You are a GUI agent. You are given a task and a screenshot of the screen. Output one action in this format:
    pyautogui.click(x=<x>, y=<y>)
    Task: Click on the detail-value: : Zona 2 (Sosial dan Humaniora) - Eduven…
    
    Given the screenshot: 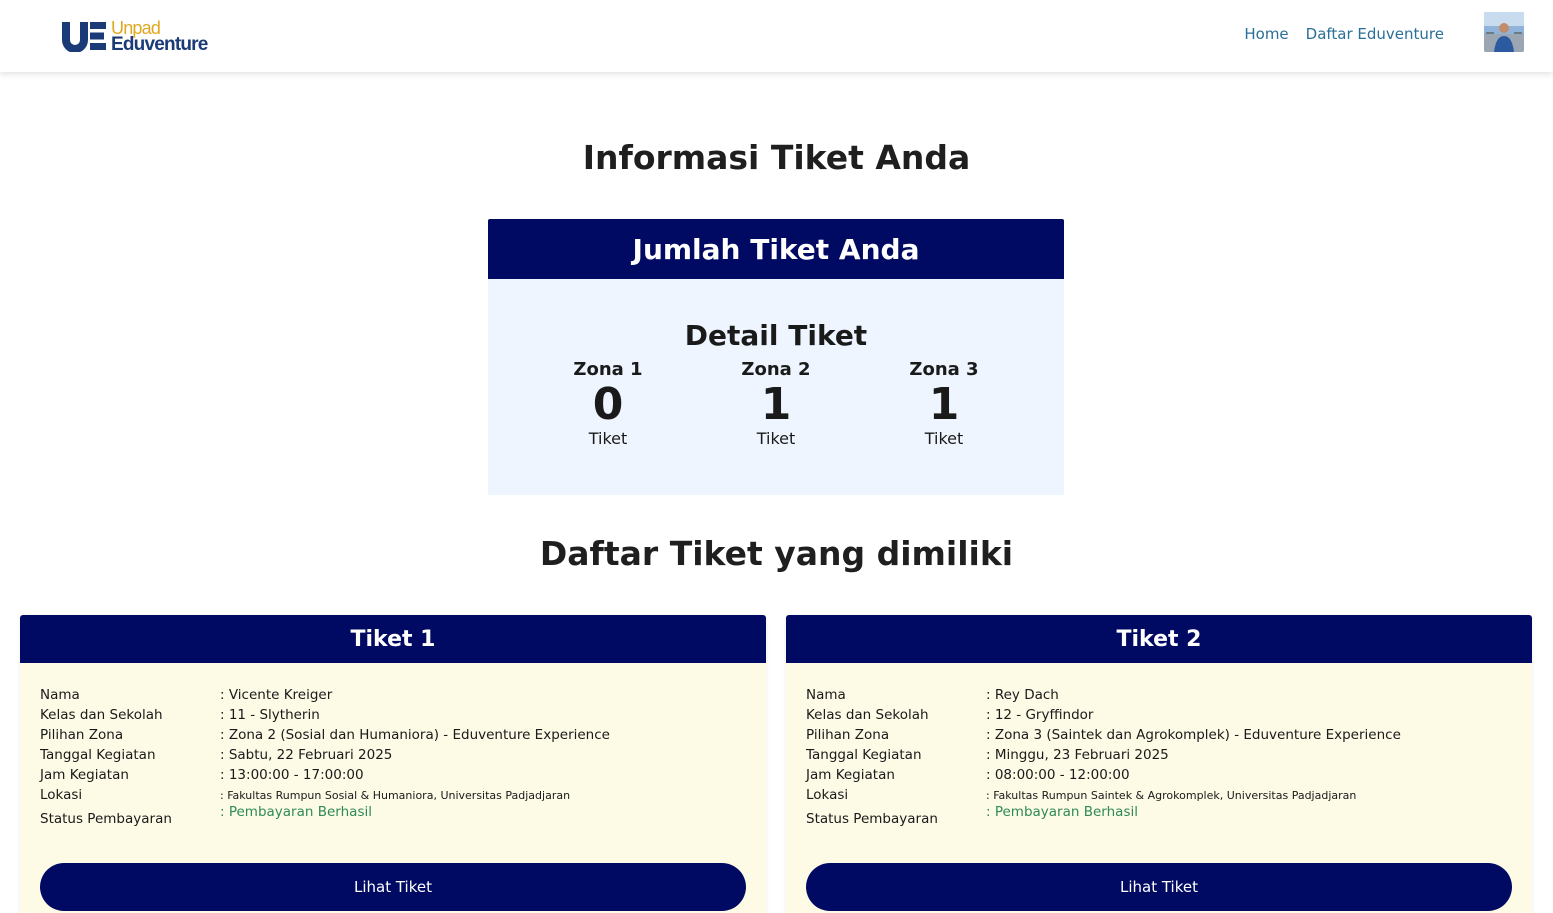 What is the action you would take?
    pyautogui.click(x=415, y=735)
    